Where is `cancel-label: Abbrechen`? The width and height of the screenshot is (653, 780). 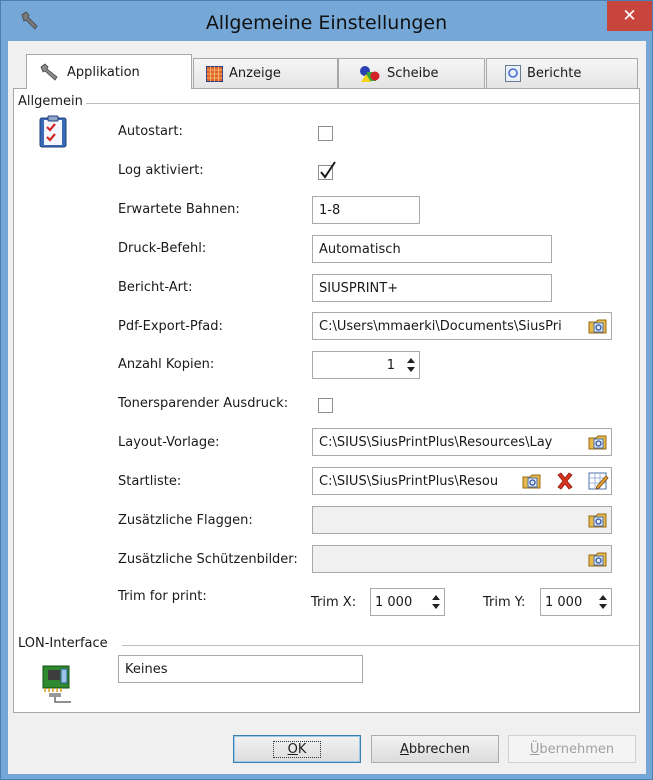
cancel-label: Abbrechen is located at coordinates (435, 749).